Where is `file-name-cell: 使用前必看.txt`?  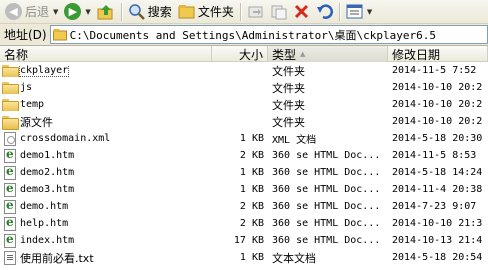
file-name-cell: 使用前必看.txt is located at coordinates (106, 258).